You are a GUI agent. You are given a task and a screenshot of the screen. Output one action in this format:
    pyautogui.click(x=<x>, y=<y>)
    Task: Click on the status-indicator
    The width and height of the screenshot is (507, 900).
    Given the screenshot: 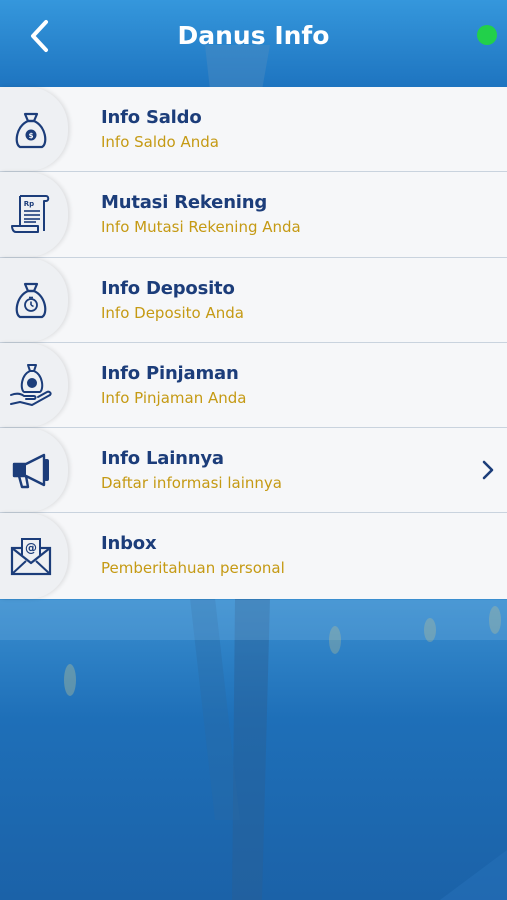 What is the action you would take?
    pyautogui.click(x=487, y=35)
    